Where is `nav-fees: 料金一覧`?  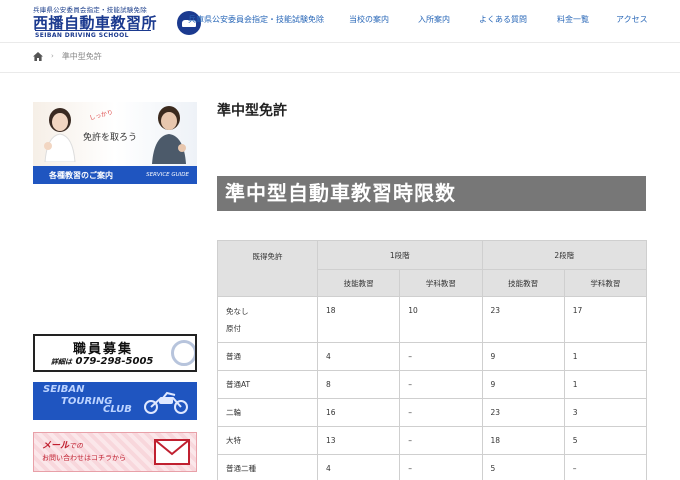
nav-fees: 料金一覧 is located at coordinates (573, 19).